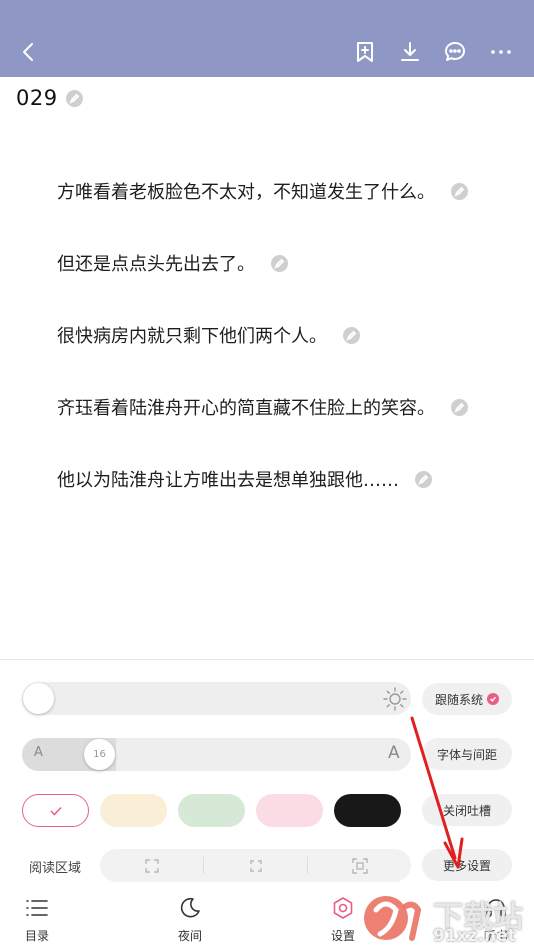 The image size is (534, 950). Describe the element at coordinates (133, 810) in the screenshot. I see `theme-cream-swatch` at that location.